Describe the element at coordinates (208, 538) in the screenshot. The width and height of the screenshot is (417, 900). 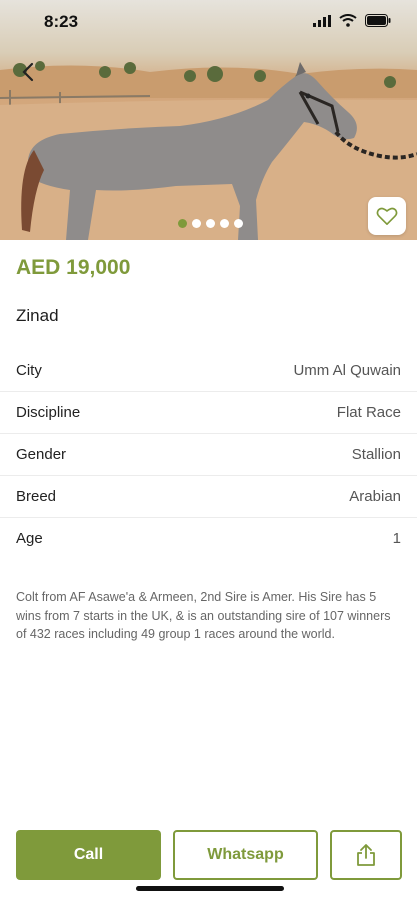
I see `spec-row-age: Age 1` at that location.